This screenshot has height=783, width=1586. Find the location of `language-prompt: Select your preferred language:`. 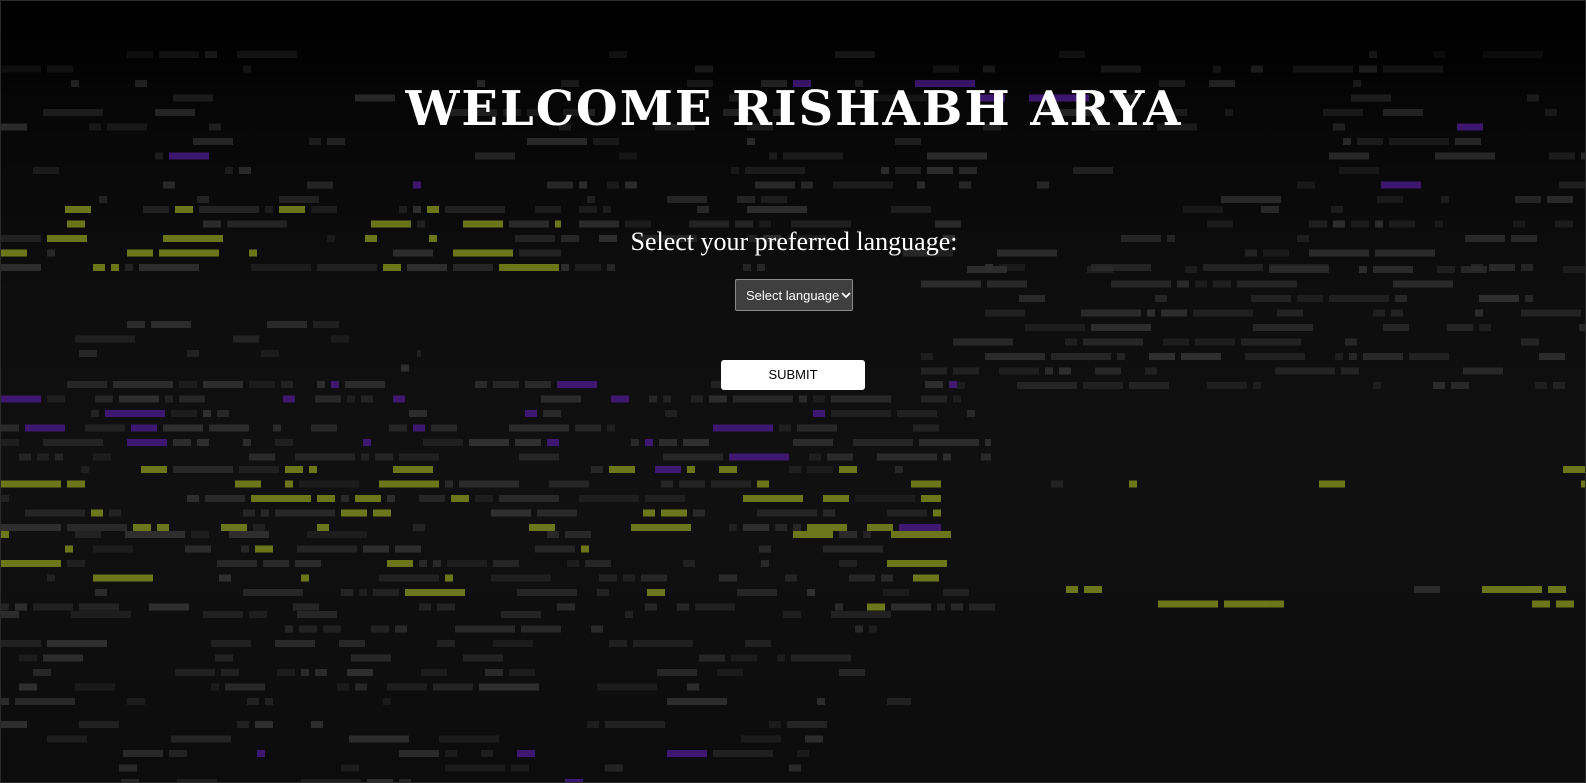

language-prompt: Select your preferred language: is located at coordinates (794, 241).